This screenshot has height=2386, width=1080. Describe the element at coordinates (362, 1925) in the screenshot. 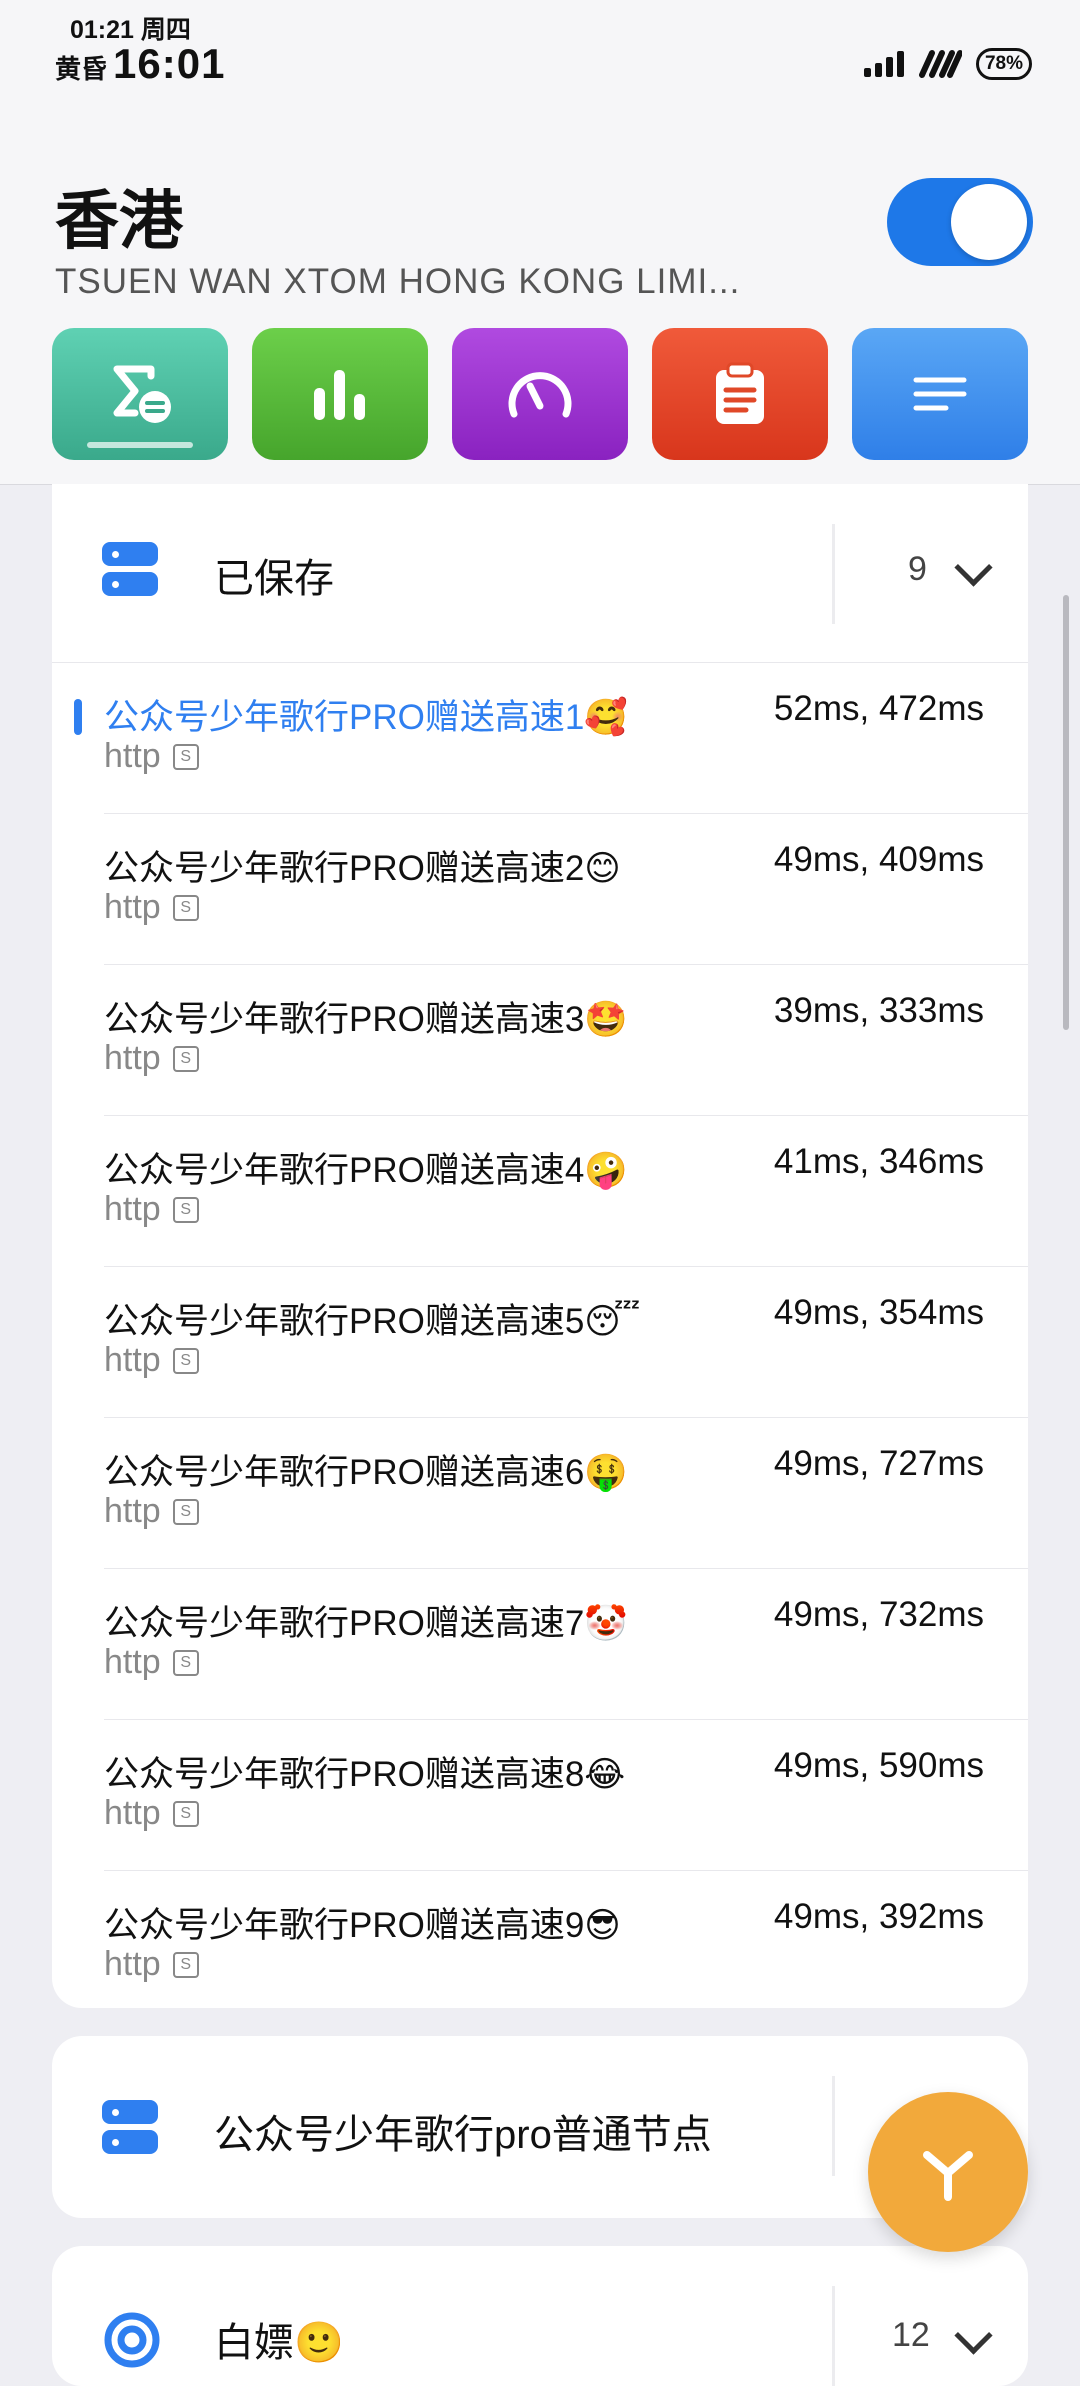

I see `node-name: 公众号少年歌行PRO赠送高速9😎` at that location.